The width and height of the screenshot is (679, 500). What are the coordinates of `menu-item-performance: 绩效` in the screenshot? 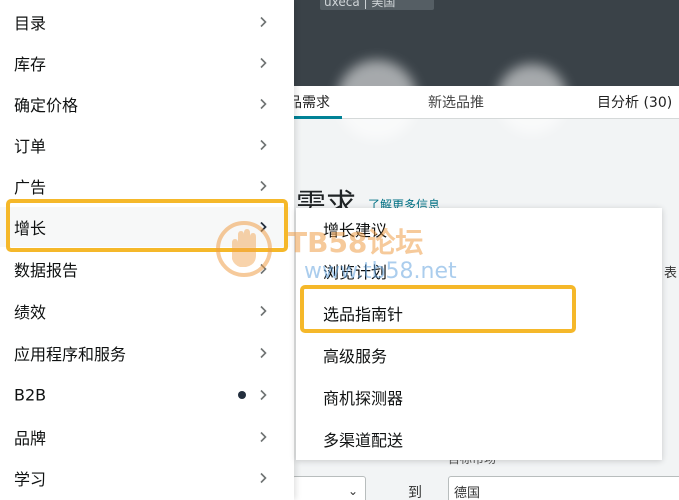 It's located at (145, 311).